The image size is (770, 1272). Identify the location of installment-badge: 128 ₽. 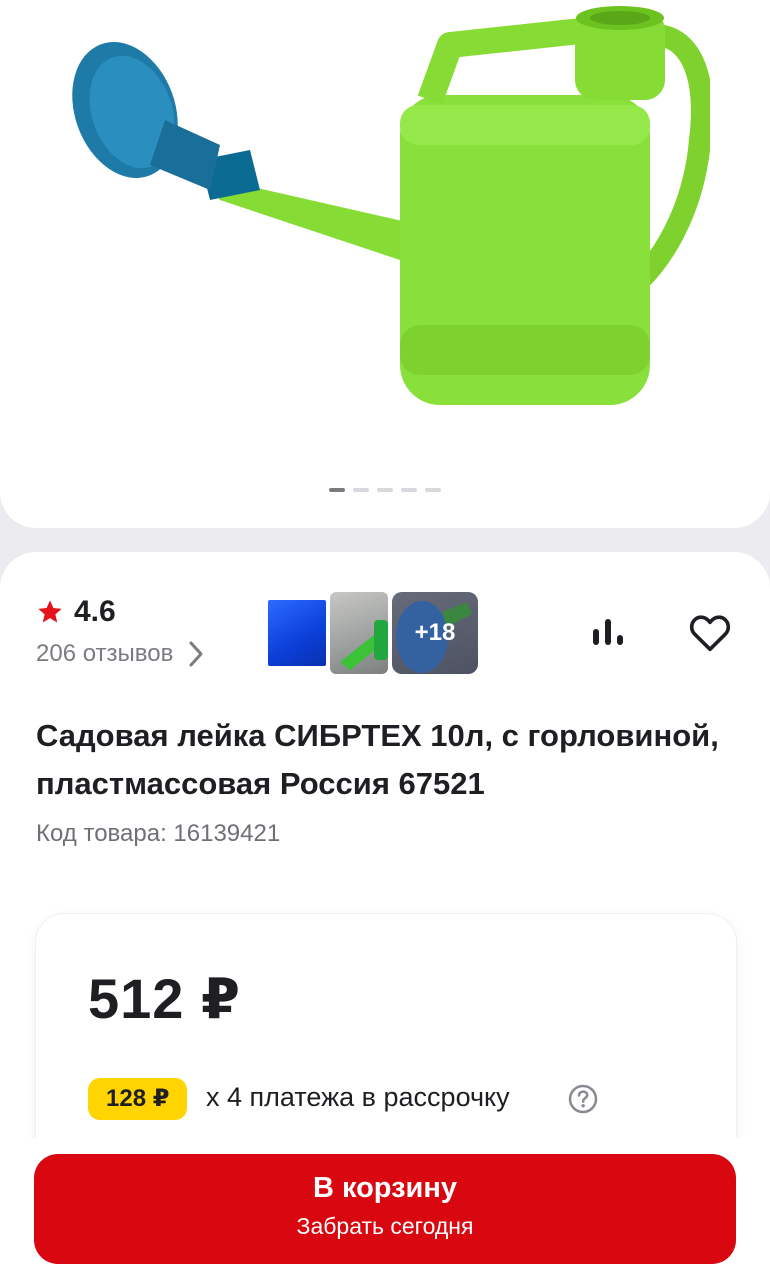
(138, 1099).